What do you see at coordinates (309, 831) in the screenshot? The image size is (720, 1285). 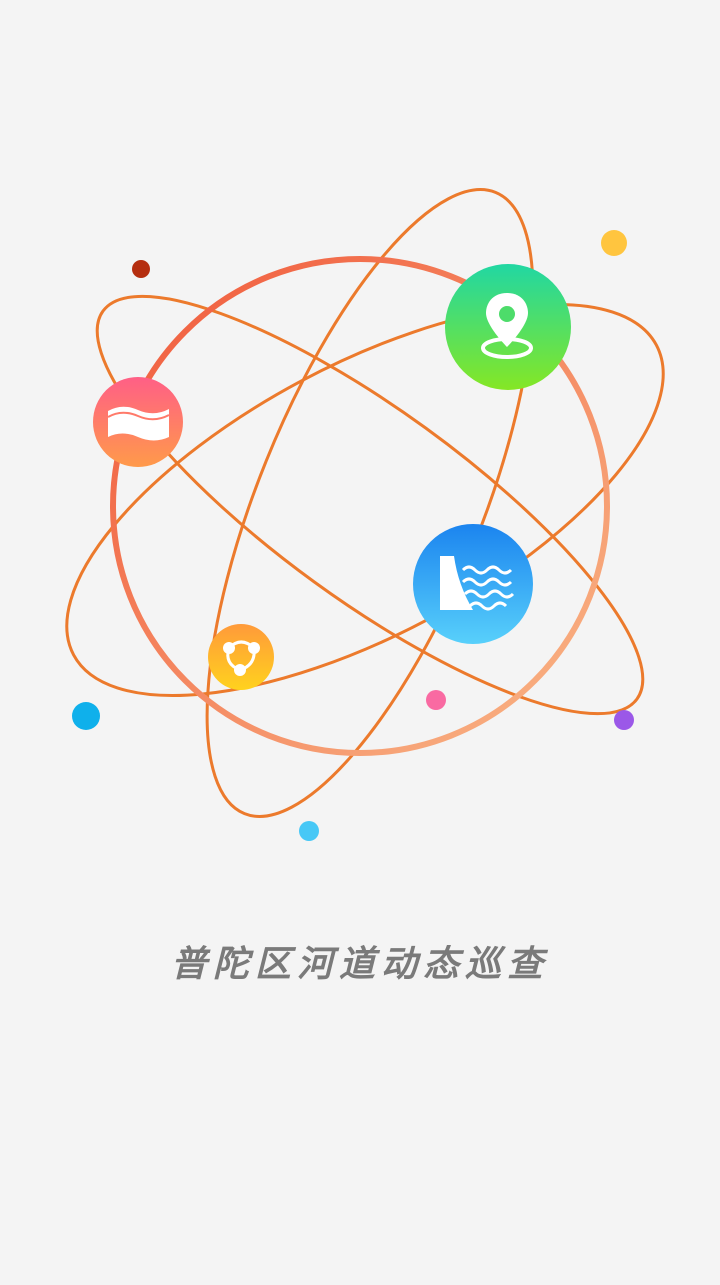 I see `dot-light-blue` at bounding box center [309, 831].